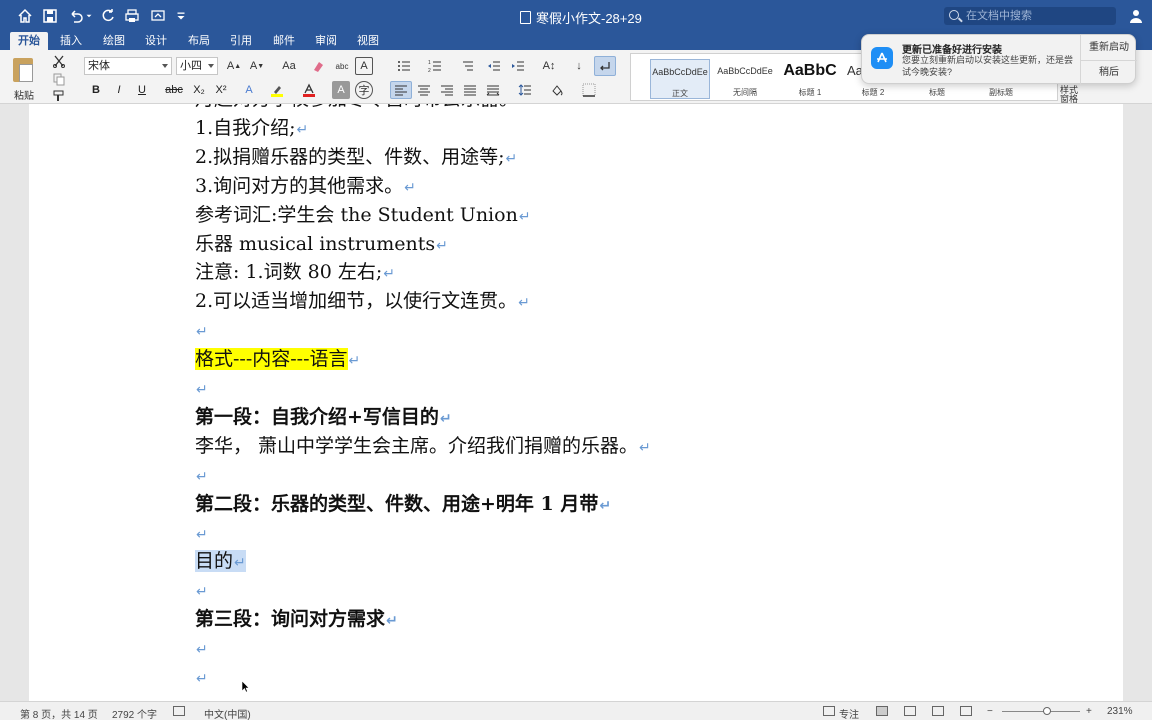  I want to click on document-line: 参考词汇:学生会 the Student Union↵, so click(363, 215).